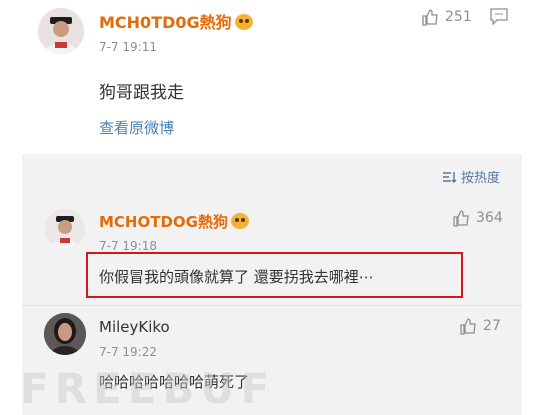  I want to click on comment-like-count: 27, so click(492, 326).